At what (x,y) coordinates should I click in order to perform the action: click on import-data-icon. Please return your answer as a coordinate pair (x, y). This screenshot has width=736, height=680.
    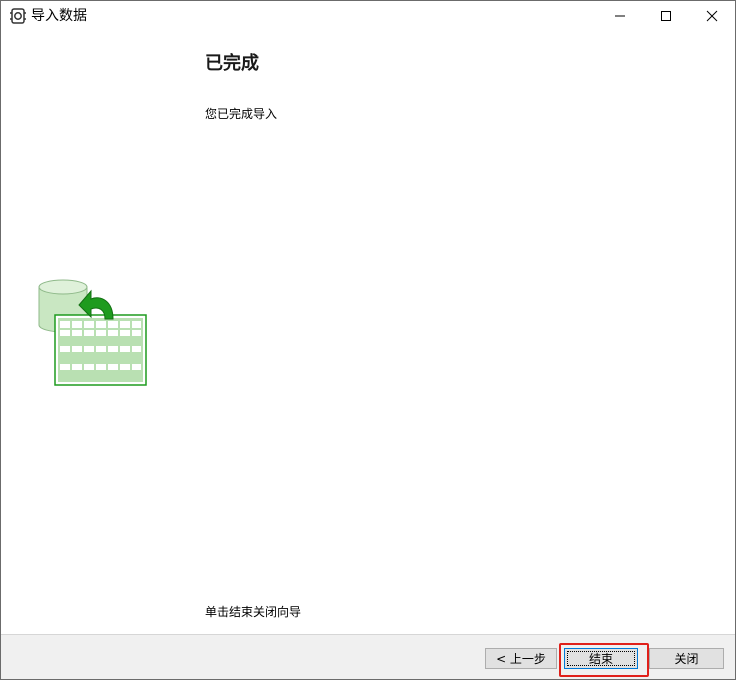
    Looking at the image, I should click on (93, 333).